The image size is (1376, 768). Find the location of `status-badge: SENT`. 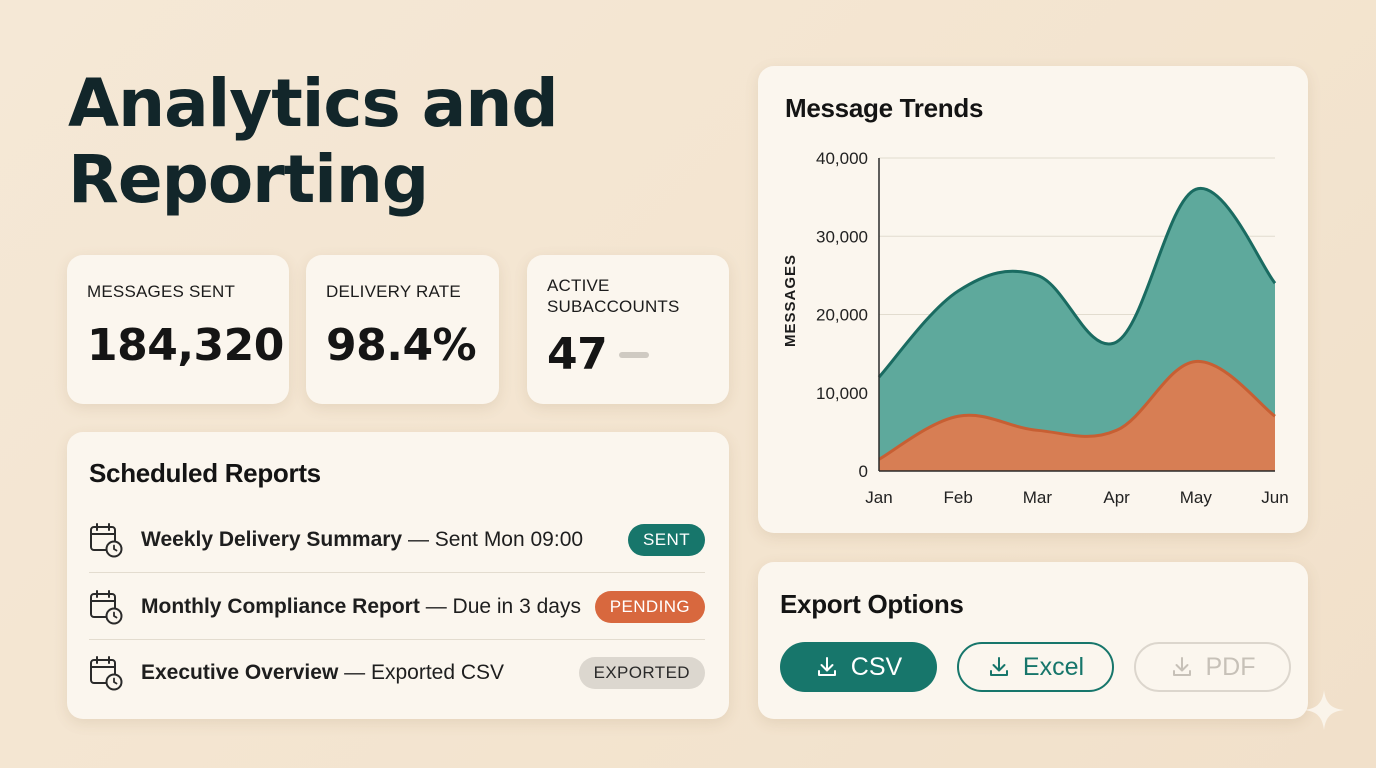

status-badge: SENT is located at coordinates (666, 540).